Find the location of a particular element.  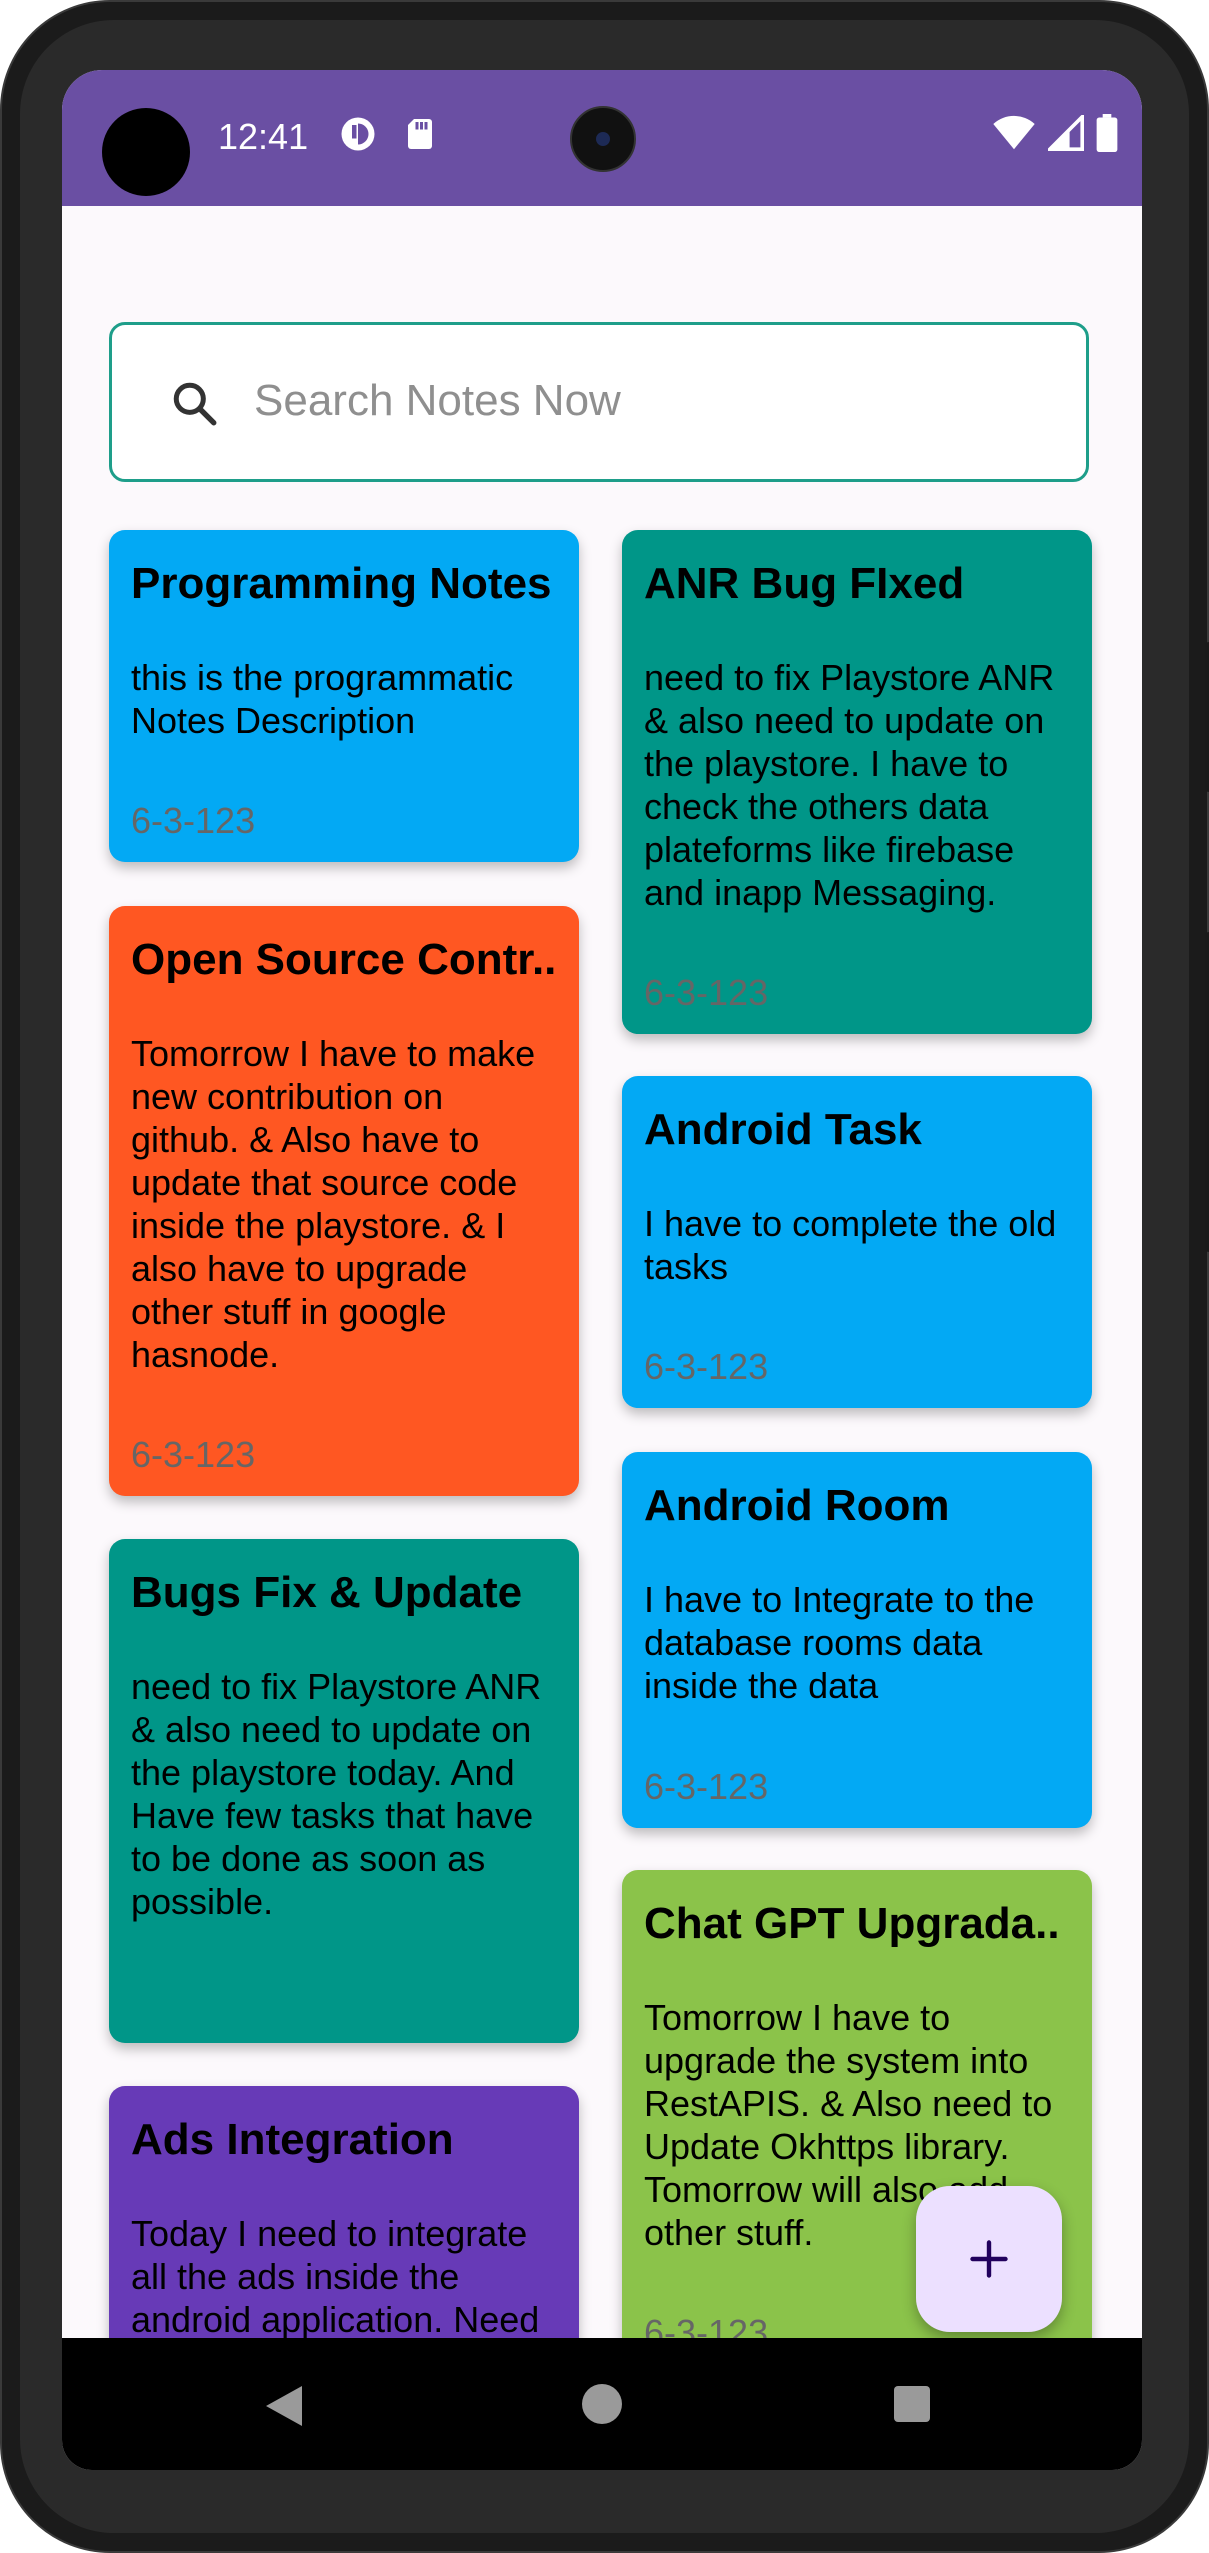

navigation-bar is located at coordinates (602, 2404).